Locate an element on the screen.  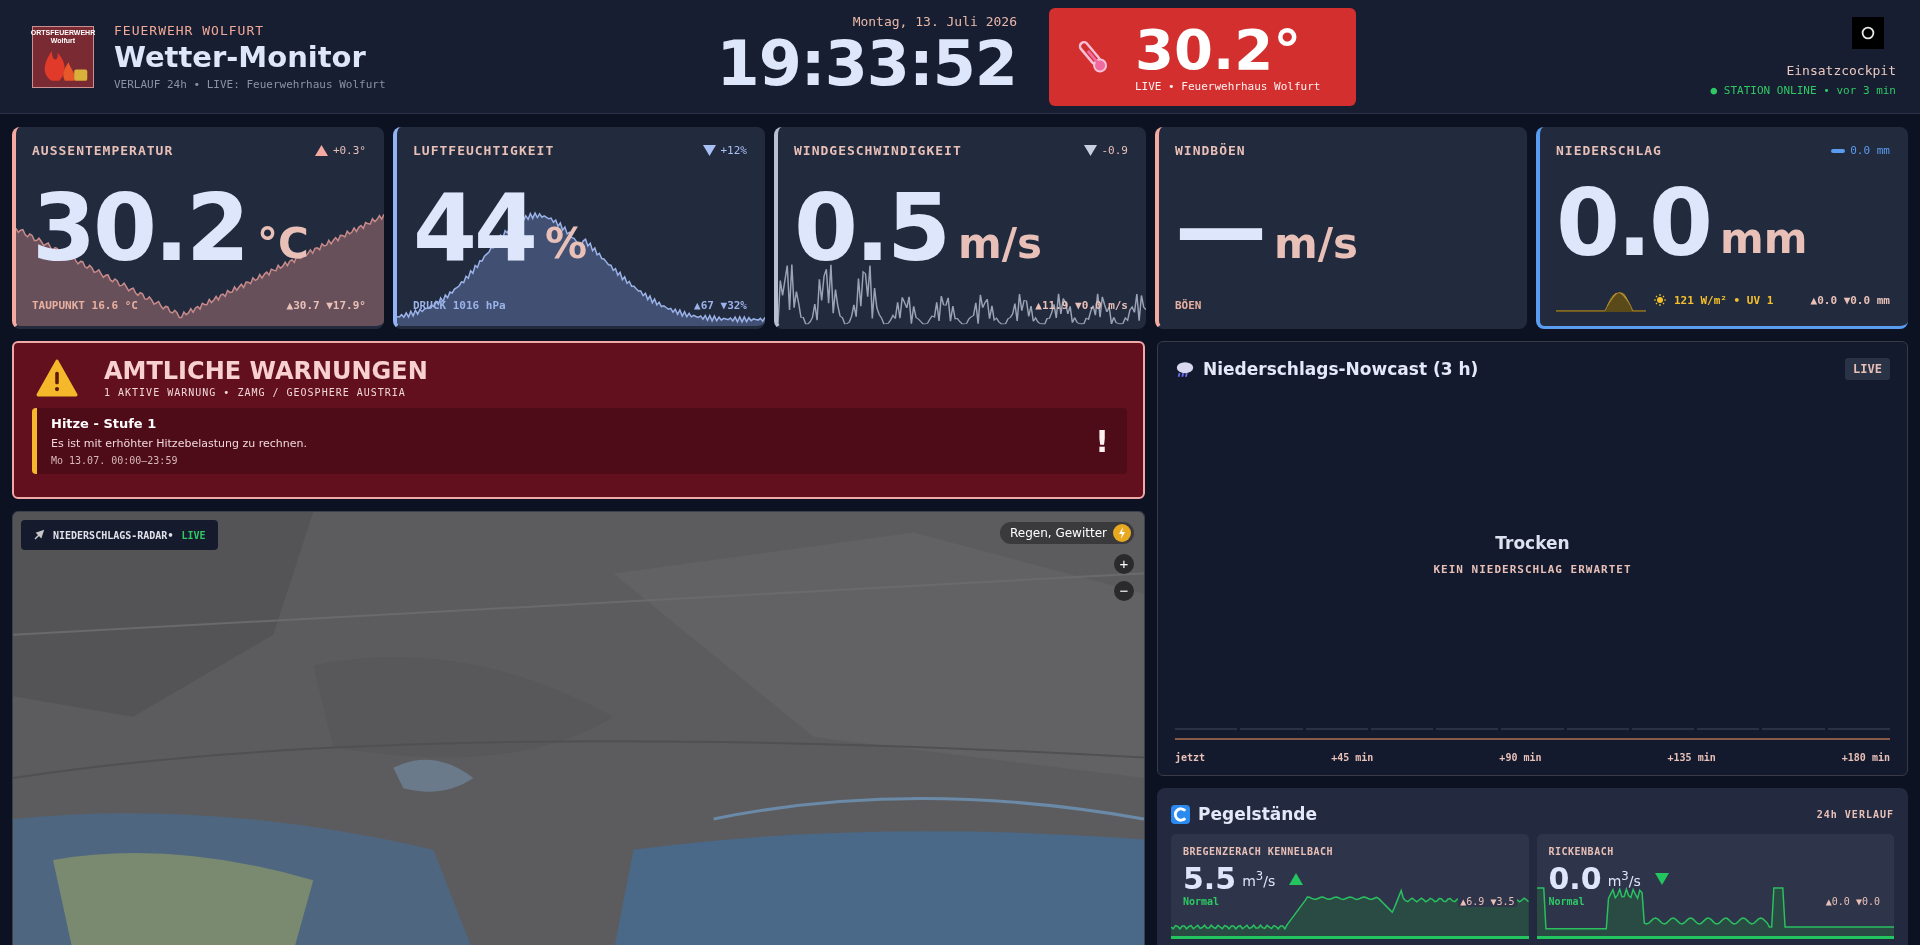
metric-unit: °C is located at coordinates (283, 243).